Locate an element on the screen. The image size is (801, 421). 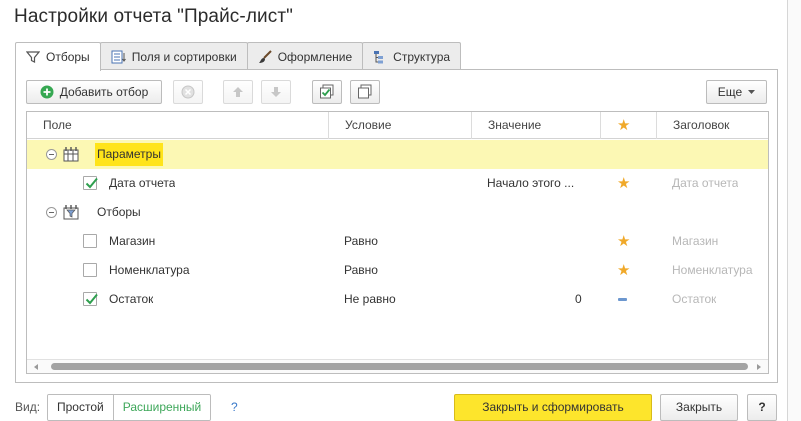
more-label: Еще is located at coordinates (730, 92).